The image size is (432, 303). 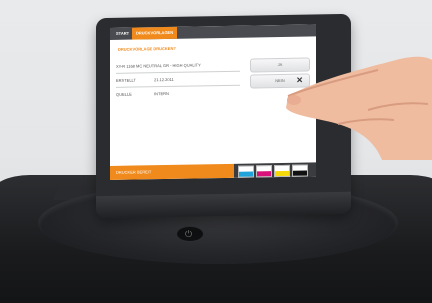 What do you see at coordinates (223, 205) in the screenshot?
I see `bezel` at bounding box center [223, 205].